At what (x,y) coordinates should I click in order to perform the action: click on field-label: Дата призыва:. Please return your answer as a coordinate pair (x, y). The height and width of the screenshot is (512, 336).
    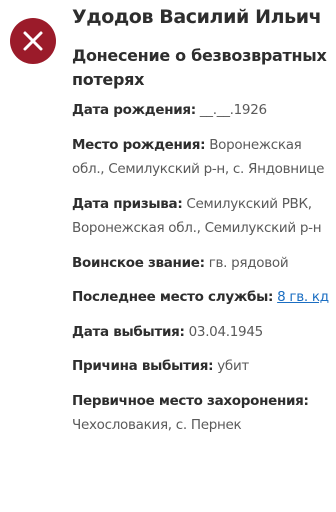
    Looking at the image, I should click on (127, 203).